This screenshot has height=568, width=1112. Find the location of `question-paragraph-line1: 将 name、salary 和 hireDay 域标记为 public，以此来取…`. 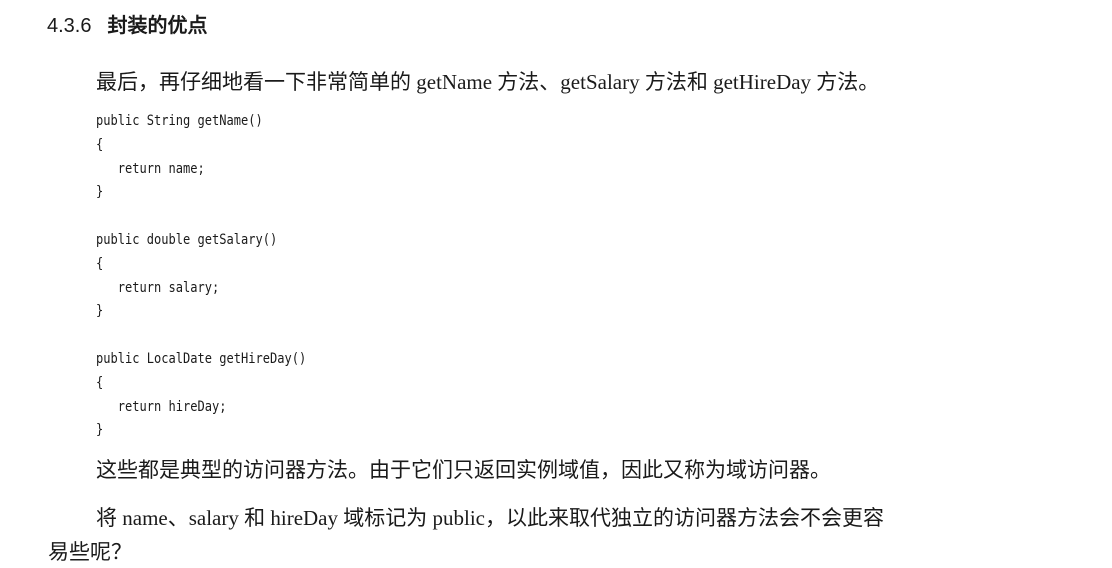

question-paragraph-line1: 将 name、salary 和 hireDay 域标记为 public，以此来取… is located at coordinates (490, 518).